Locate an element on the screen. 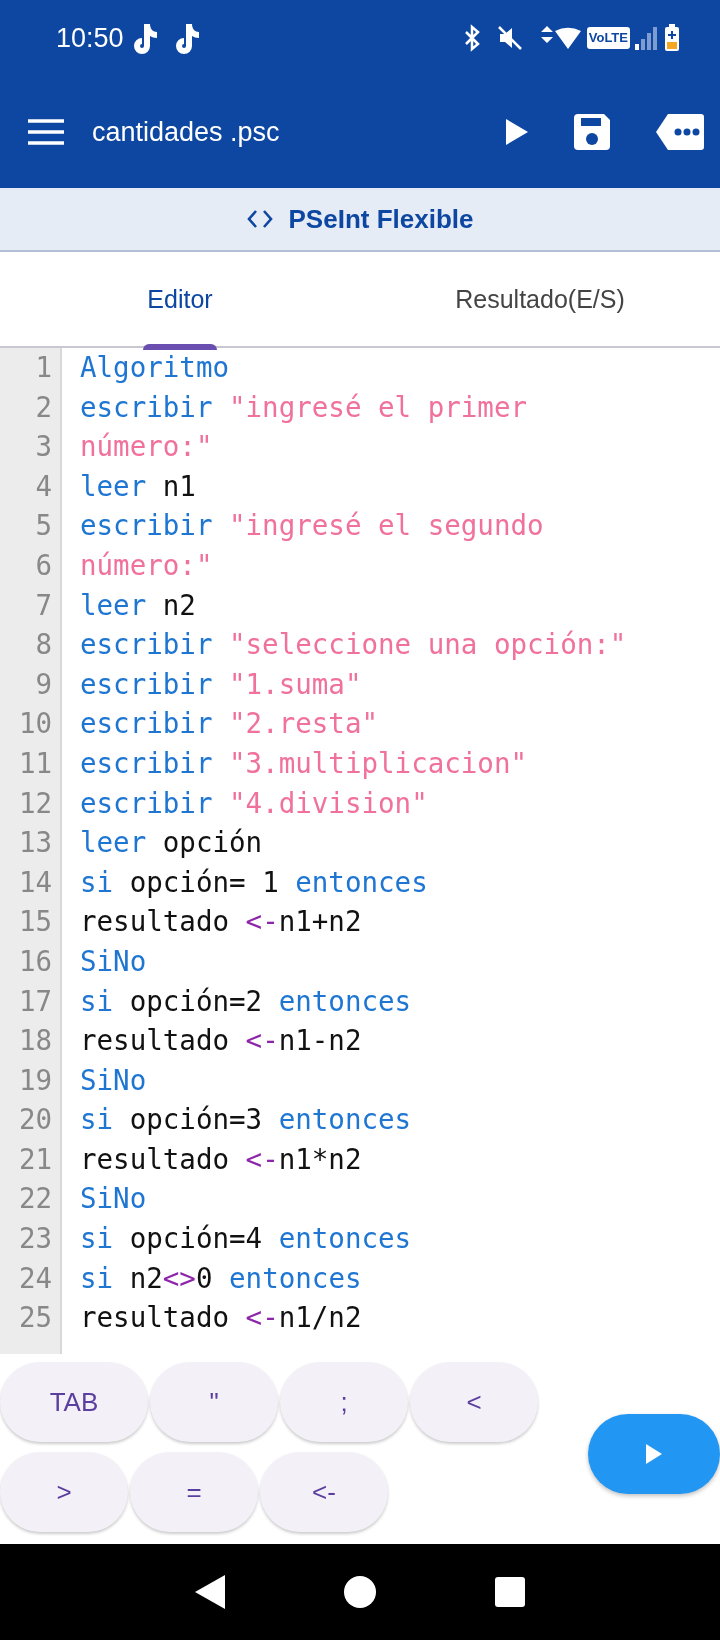 The image size is (720, 1640). line-number: 1 is located at coordinates (43, 367).